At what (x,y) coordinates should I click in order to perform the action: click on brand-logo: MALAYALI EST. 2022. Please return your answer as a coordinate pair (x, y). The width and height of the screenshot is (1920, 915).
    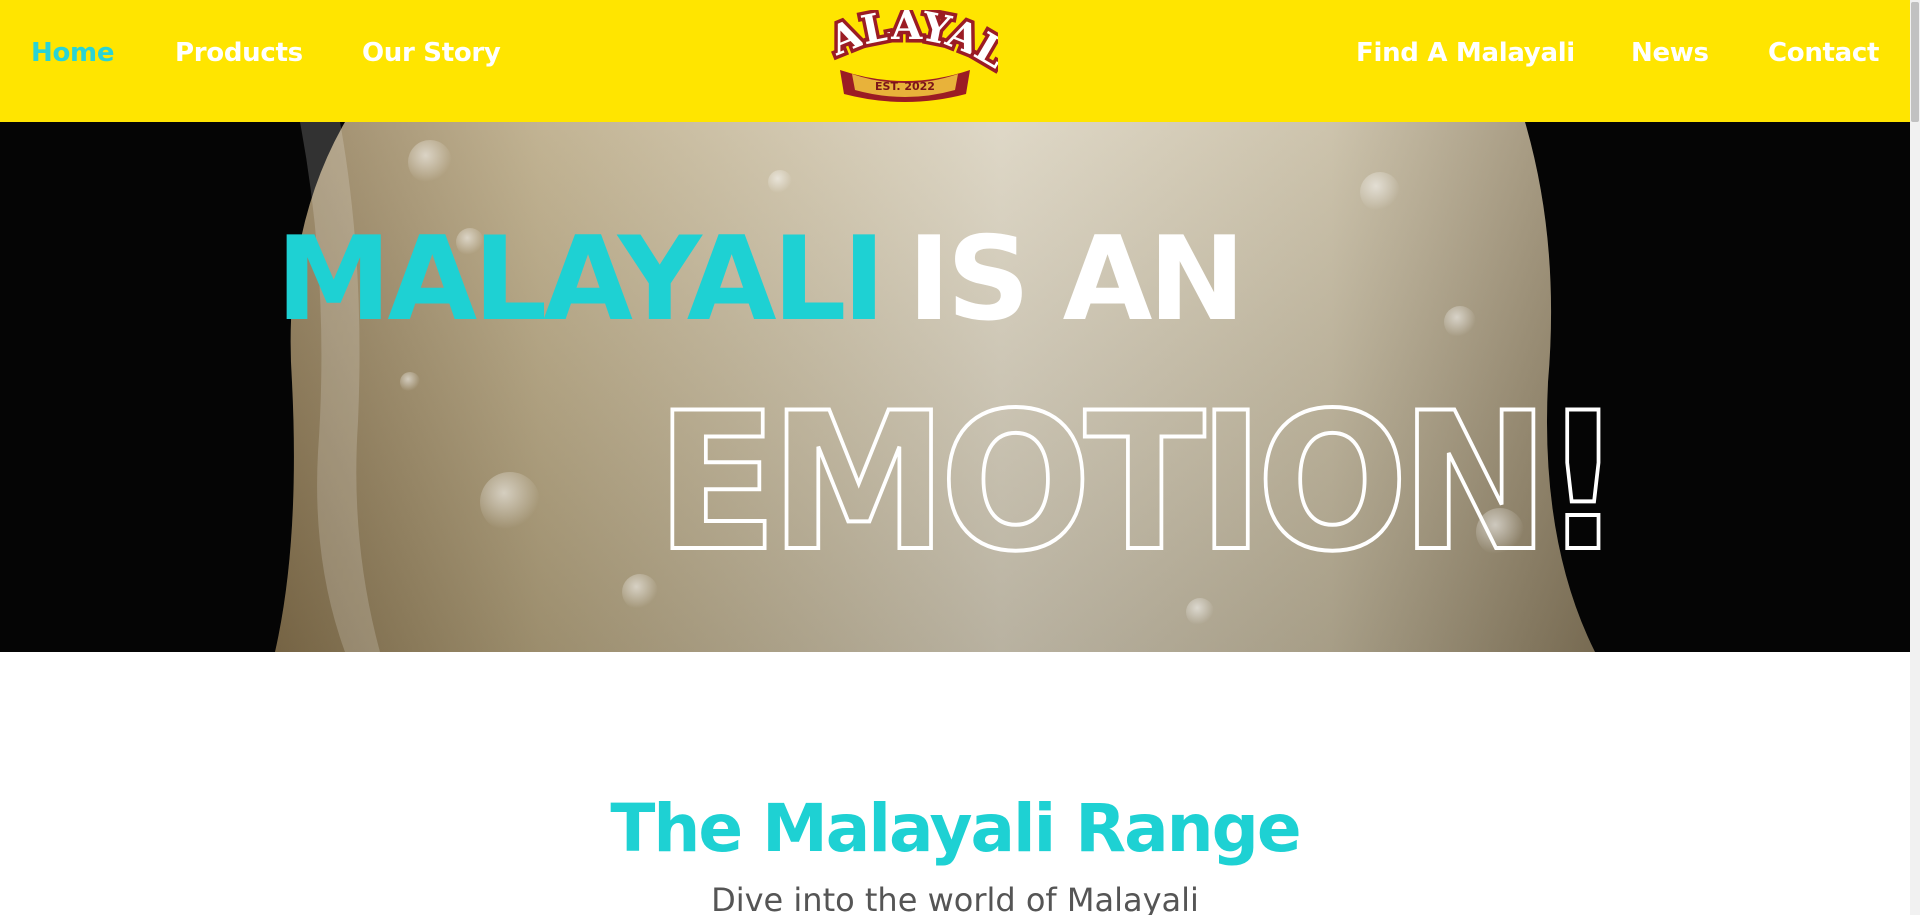
    Looking at the image, I should click on (905, 58).